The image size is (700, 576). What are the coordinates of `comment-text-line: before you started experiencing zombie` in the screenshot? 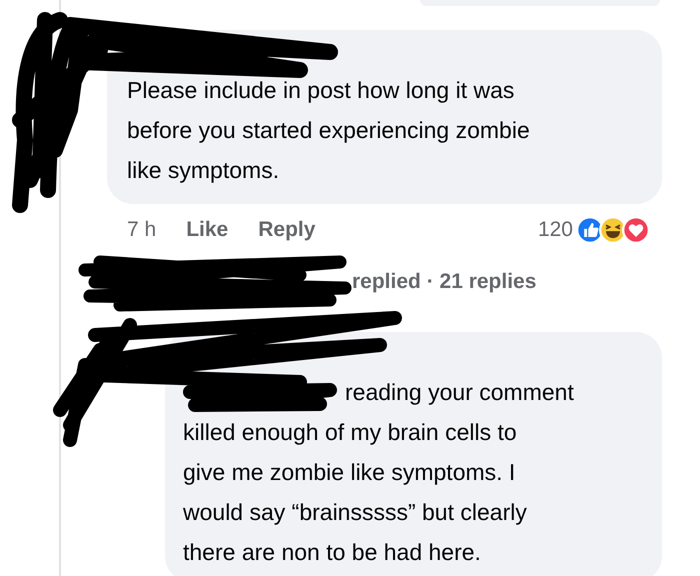 It's located at (329, 130).